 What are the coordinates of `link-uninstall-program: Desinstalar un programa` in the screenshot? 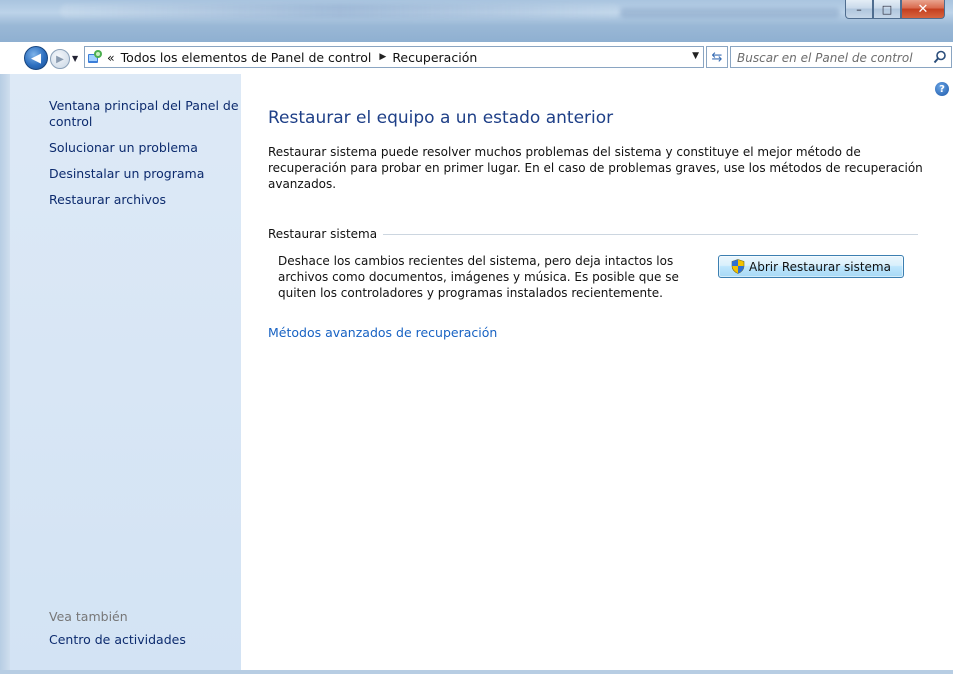 It's located at (144, 174).